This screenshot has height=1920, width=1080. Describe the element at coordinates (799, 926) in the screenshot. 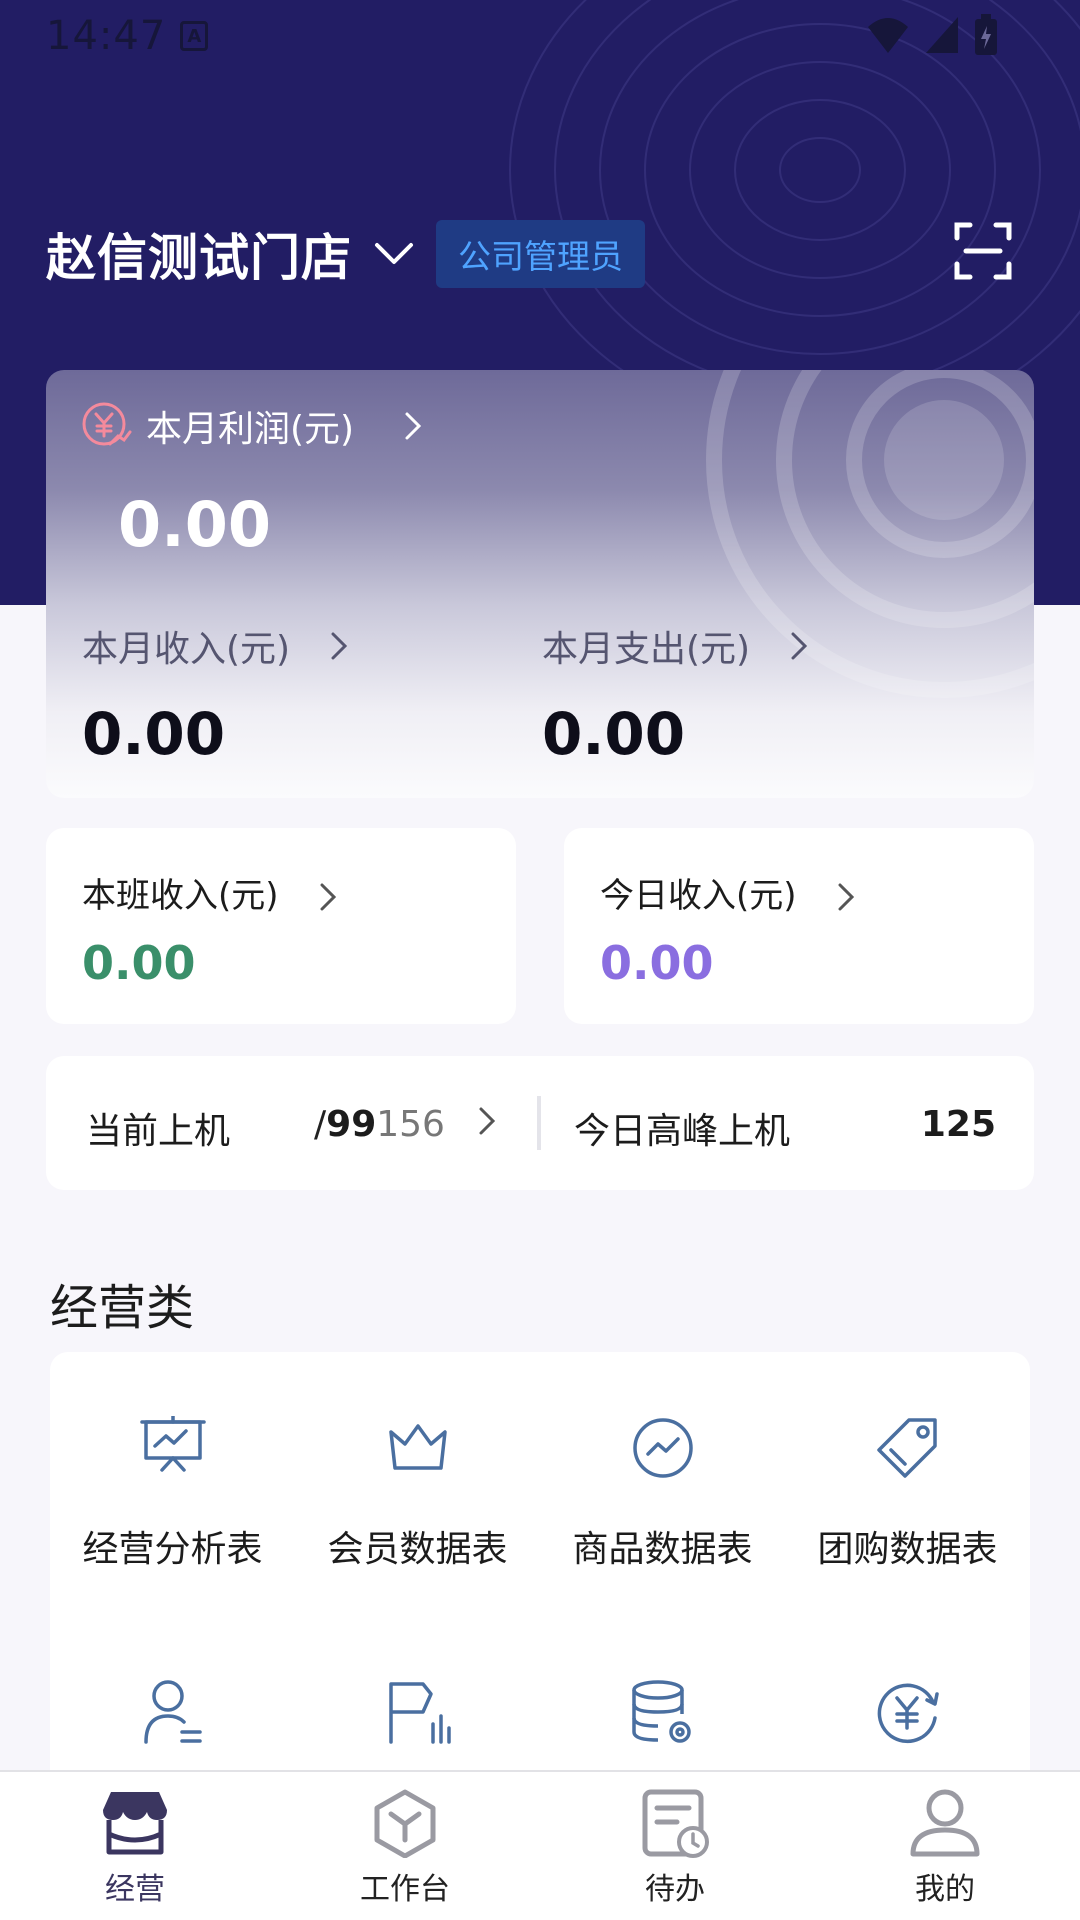

I see `today-income-card: 今日收入(元) 0.00` at that location.